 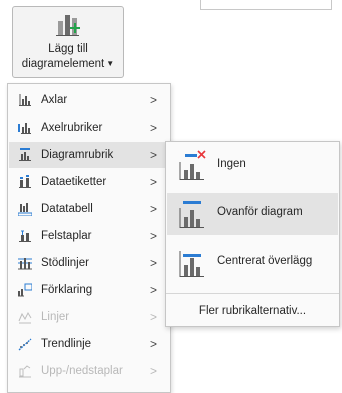 I want to click on menu-item-label: Stödlinjer, so click(x=65, y=263).